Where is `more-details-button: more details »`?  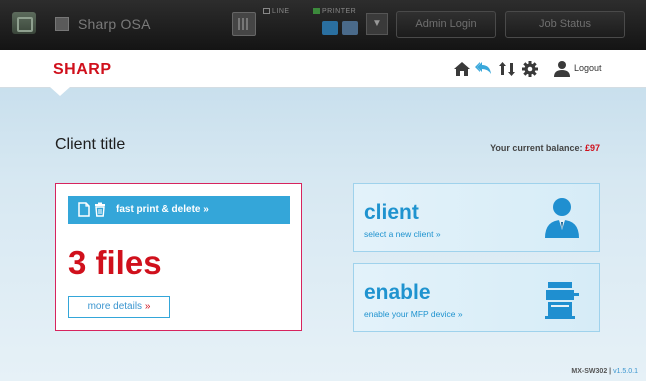 more-details-button: more details » is located at coordinates (119, 307).